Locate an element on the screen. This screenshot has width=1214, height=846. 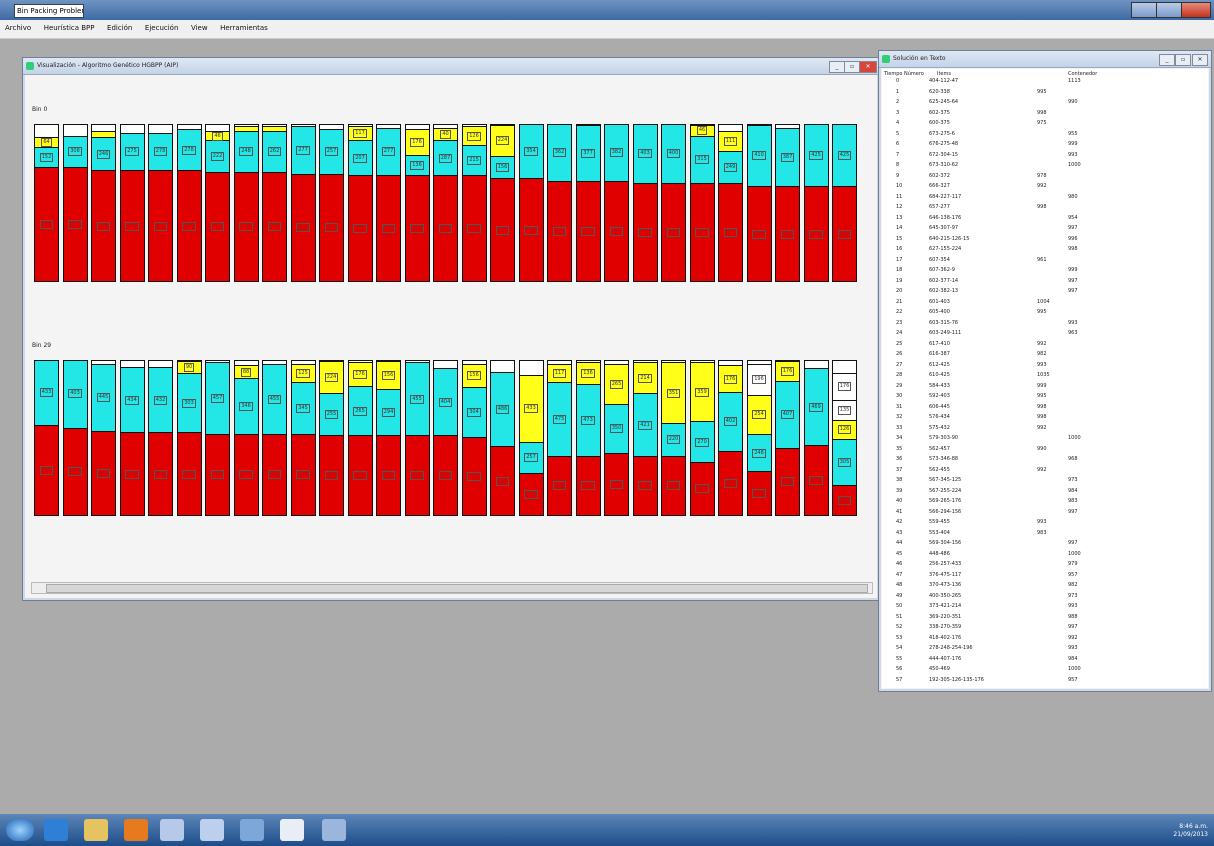
solution-cell: 673-275-6 is located at coordinates (942, 133).